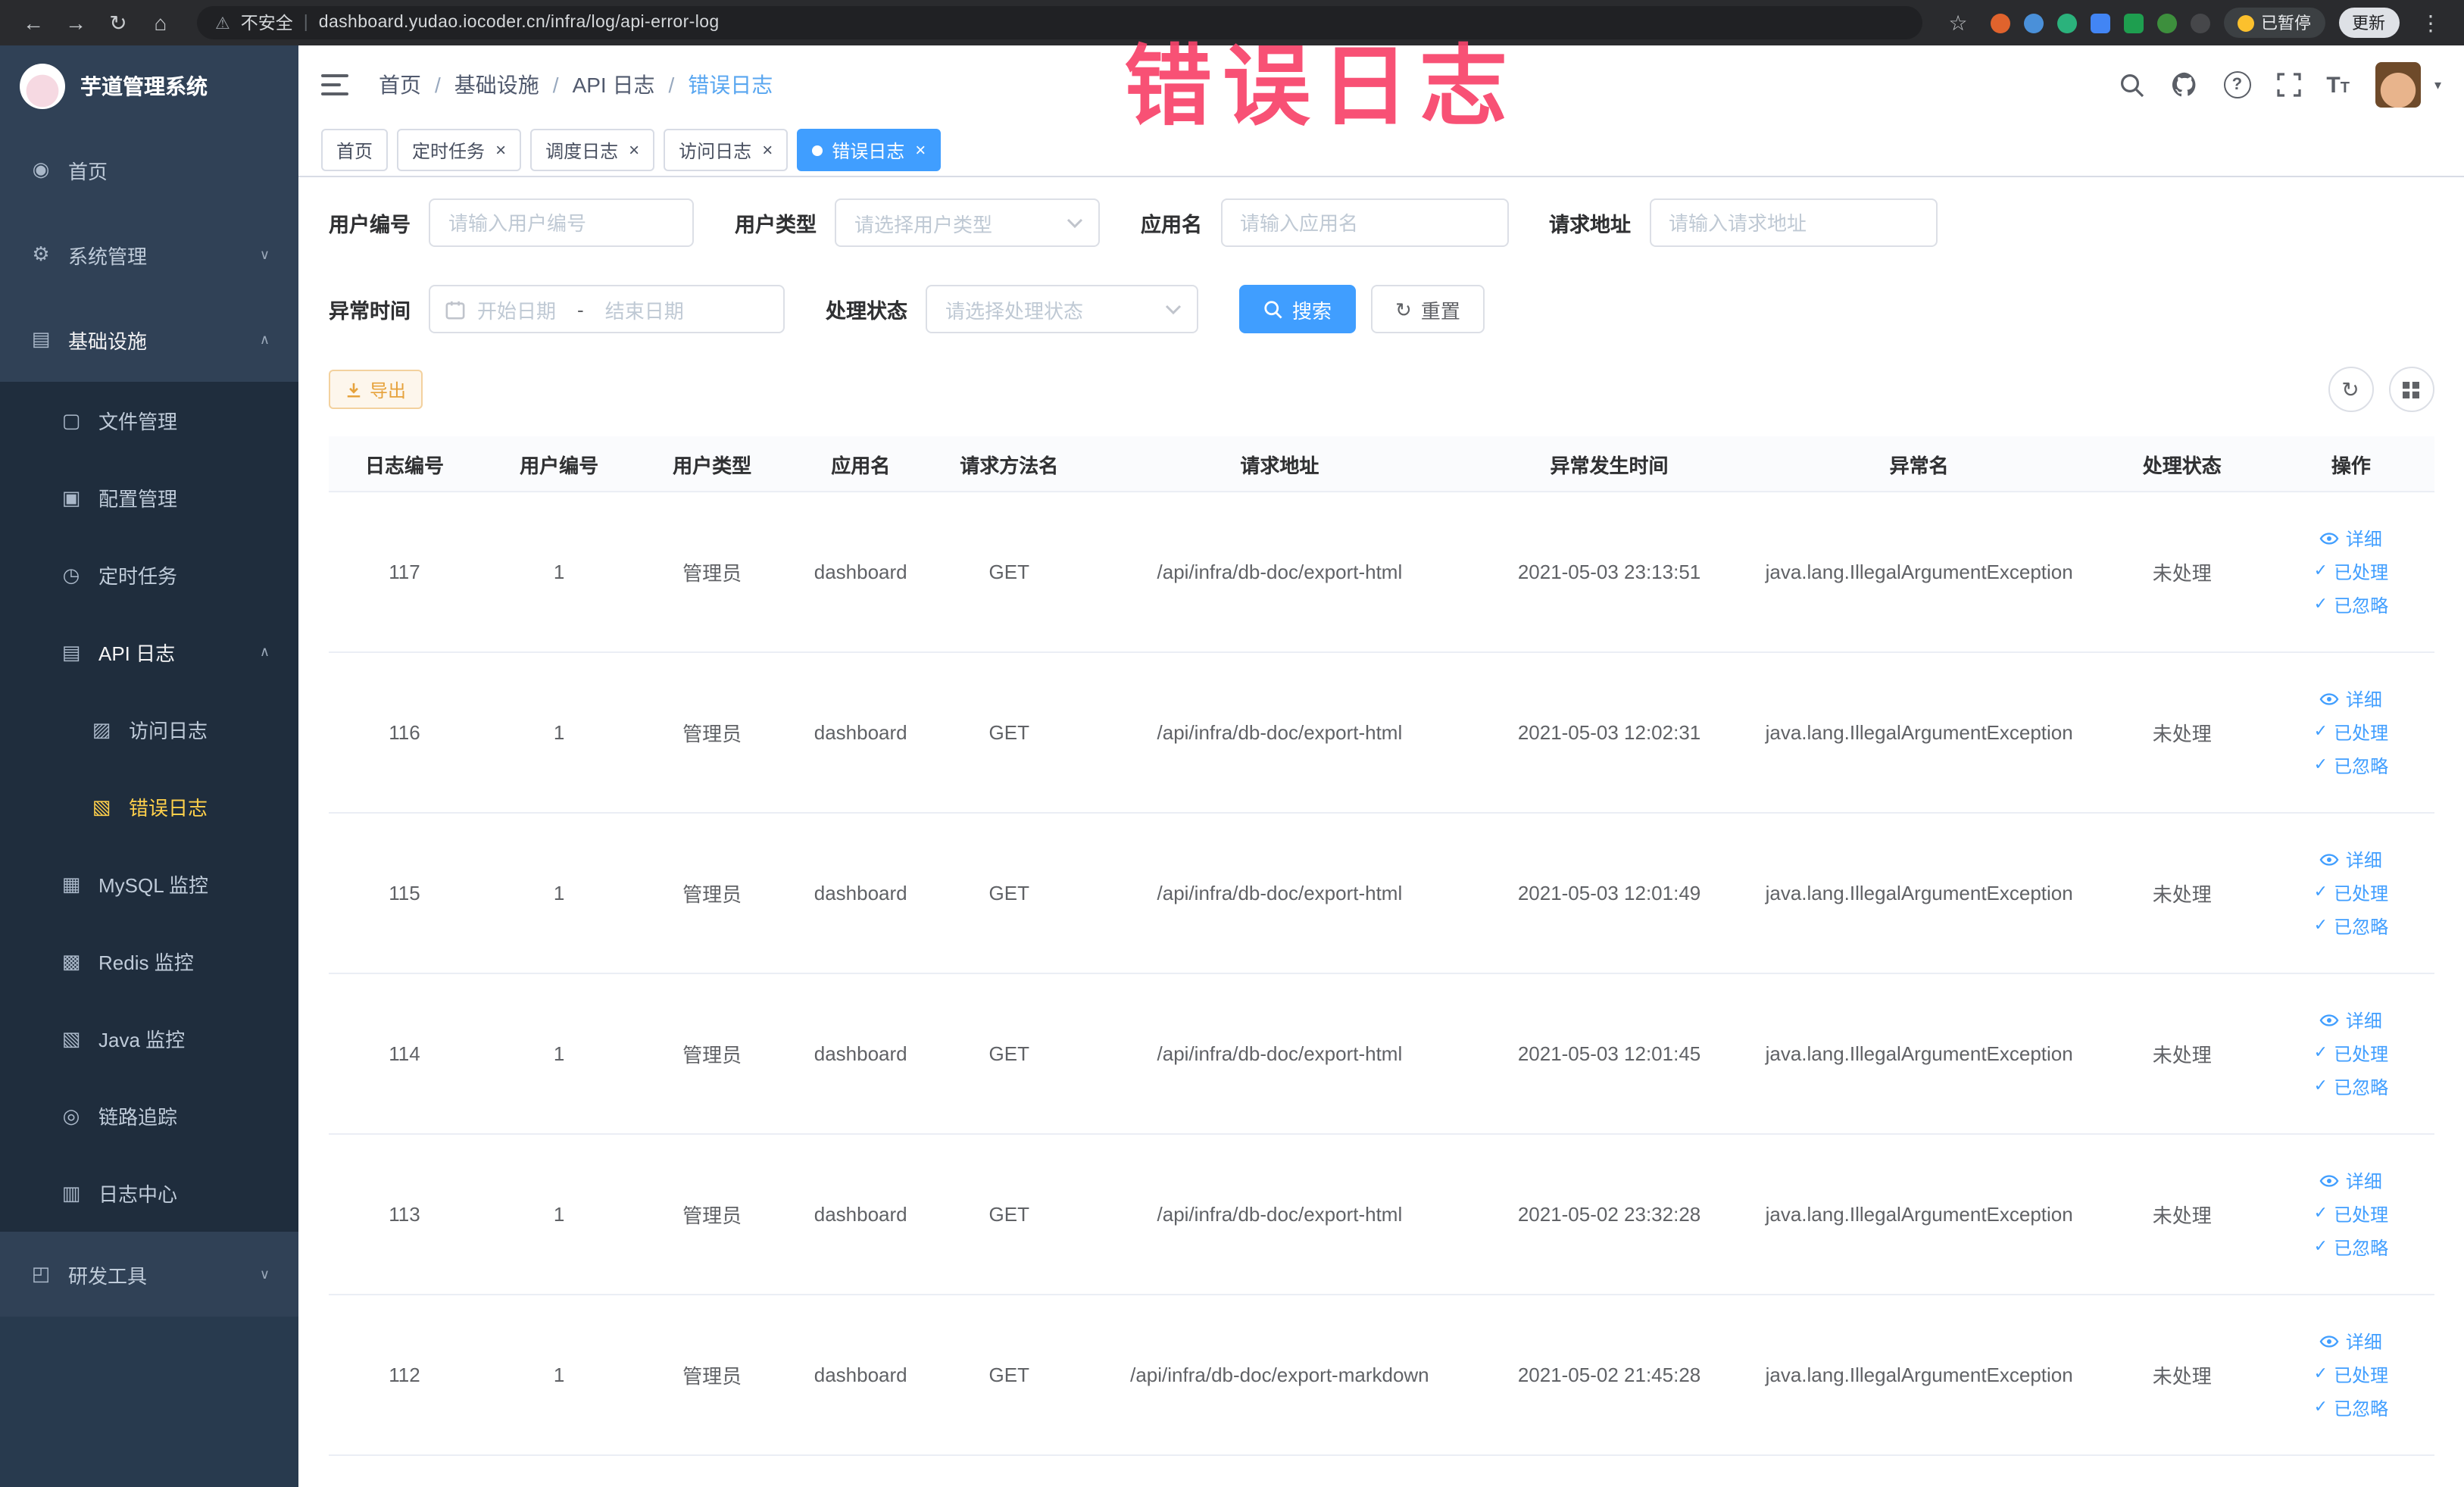 The image size is (2464, 1487). Describe the element at coordinates (149, 254) in the screenshot. I see `sidebar-item-system-management: ⚙ 系统管理 ∨` at that location.